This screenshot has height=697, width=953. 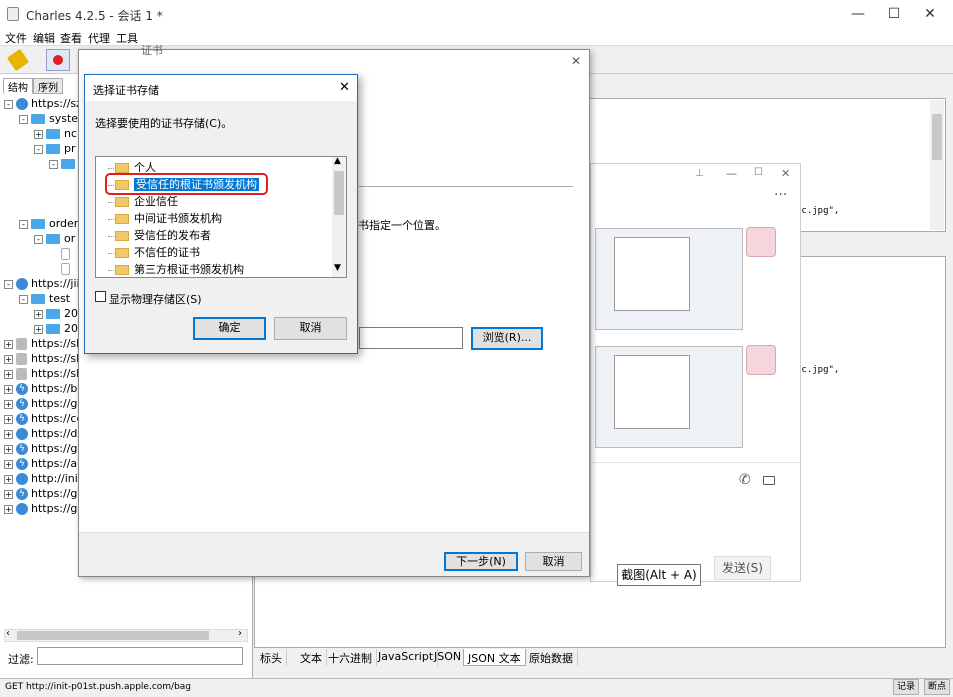 What do you see at coordinates (310, 328) in the screenshot?
I see `cancel-button: 取消` at bounding box center [310, 328].